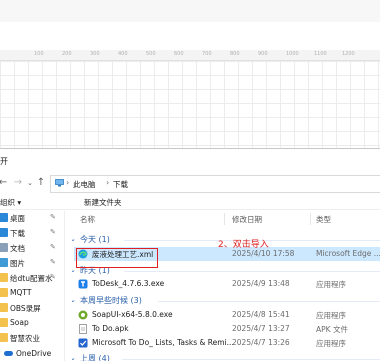 The width and height of the screenshot is (380, 362). Describe the element at coordinates (263, 253) in the screenshot. I see `file-date: 2025/4/10 17:58` at that location.